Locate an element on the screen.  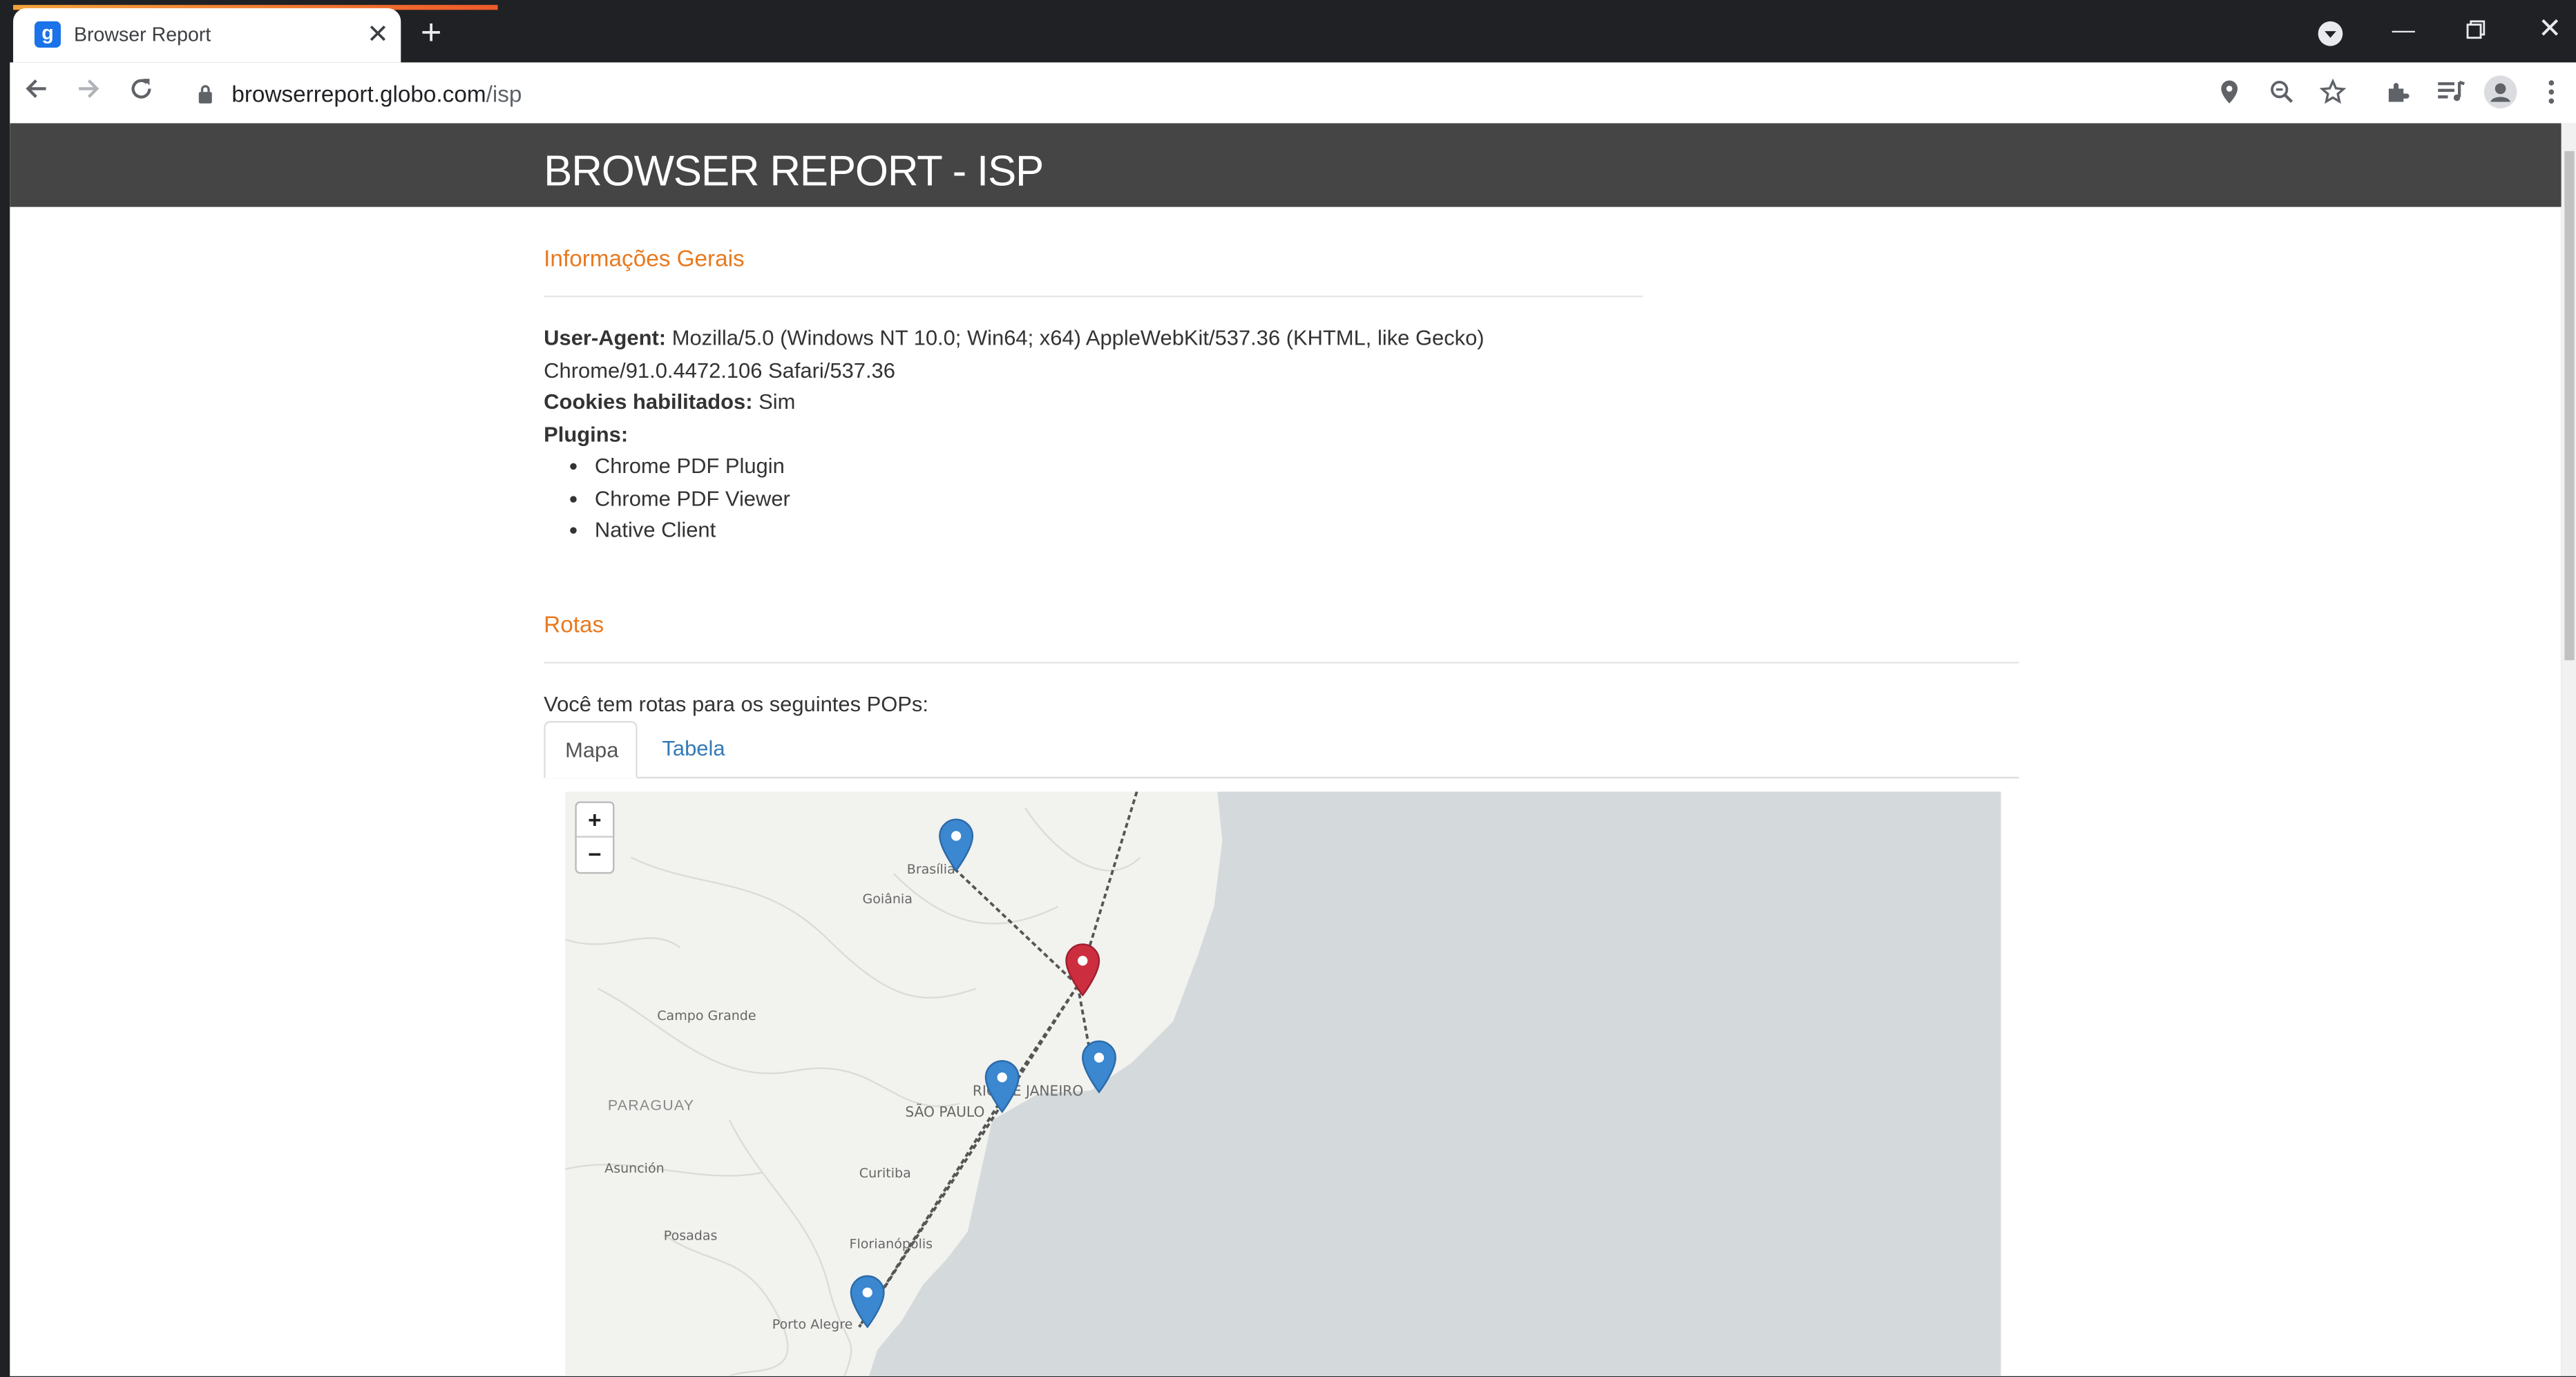
zoom-in-button: + is located at coordinates (594, 820).